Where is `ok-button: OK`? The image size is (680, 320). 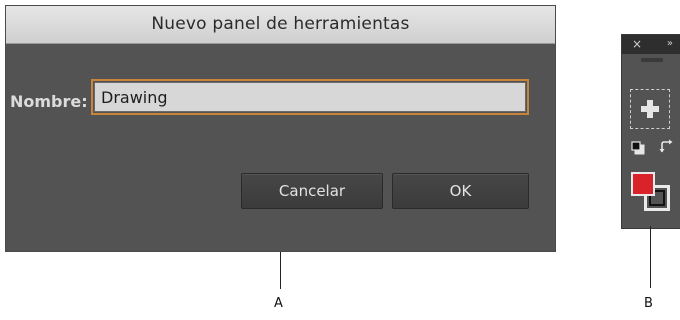 ok-button: OK is located at coordinates (460, 191).